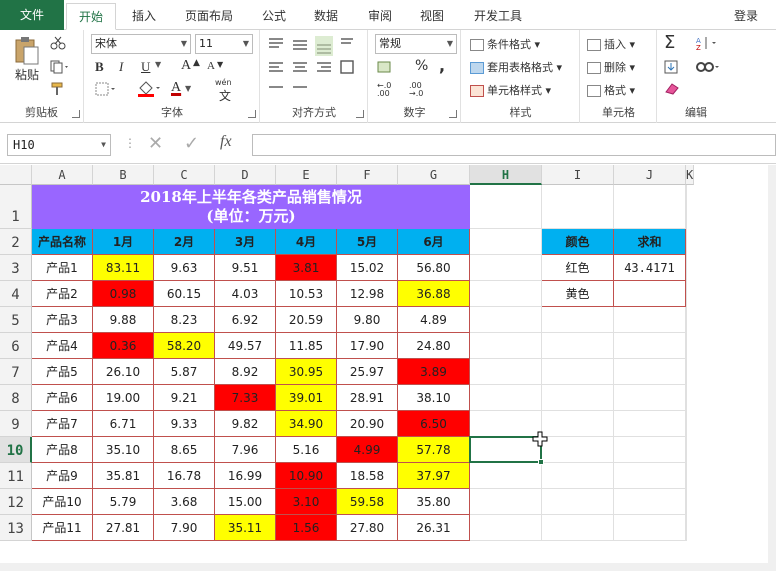 Image resolution: width=776 pixels, height=571 pixels. I want to click on table-header-cell: 5月, so click(367, 242).